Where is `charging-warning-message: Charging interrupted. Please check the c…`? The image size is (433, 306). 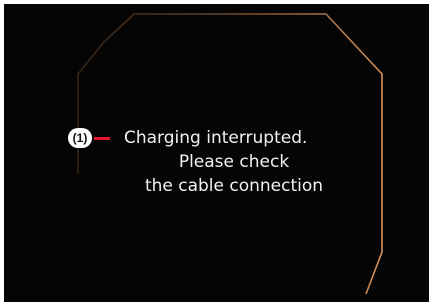
charging-warning-message: Charging interrupted. Please check the c… is located at coordinates (234, 162).